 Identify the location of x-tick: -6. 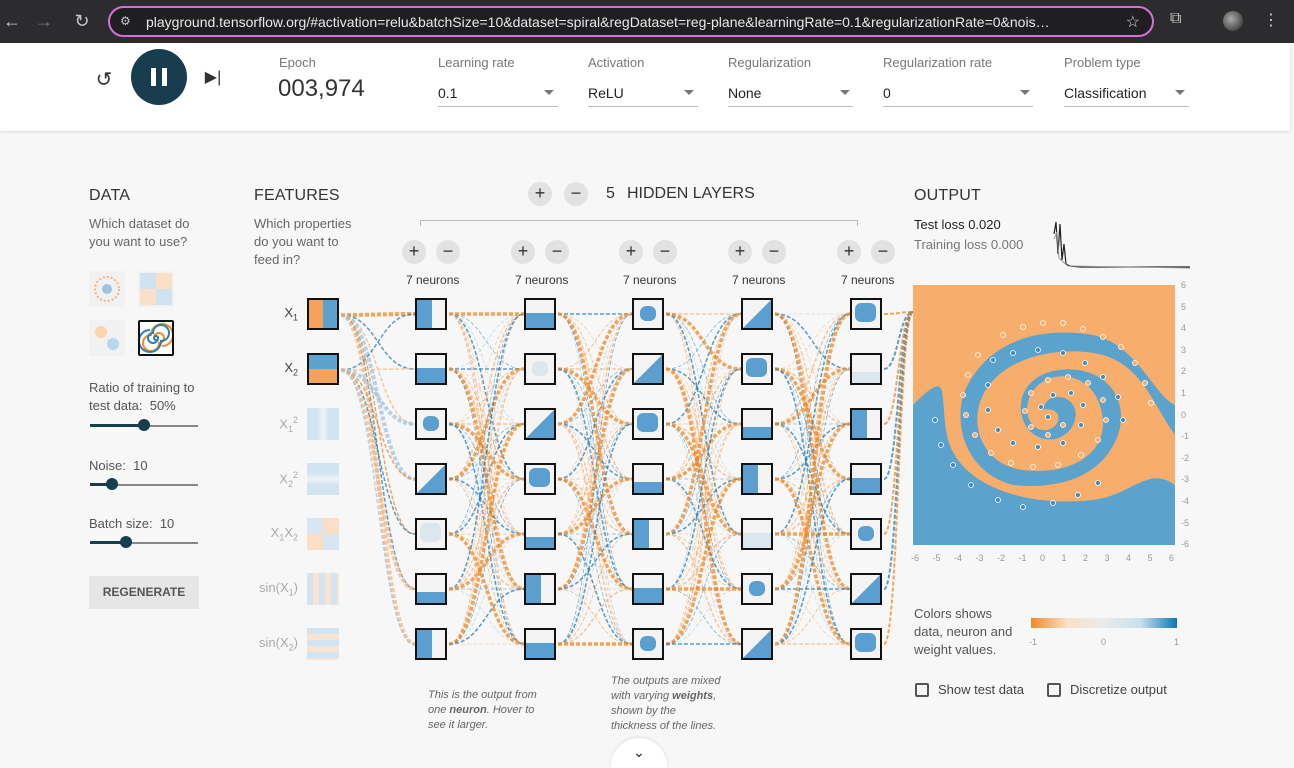
(915, 558).